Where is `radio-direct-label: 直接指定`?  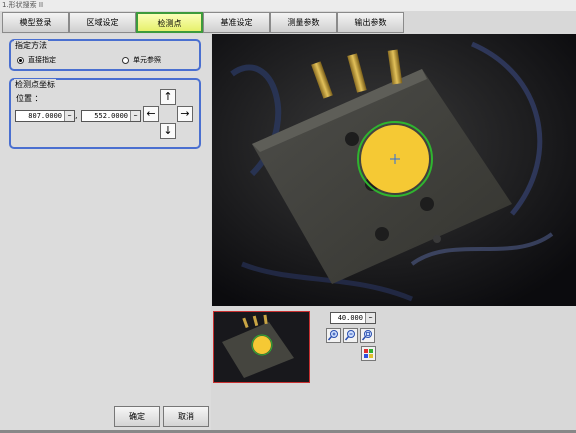
radio-direct-label: 直接指定 is located at coordinates (42, 60).